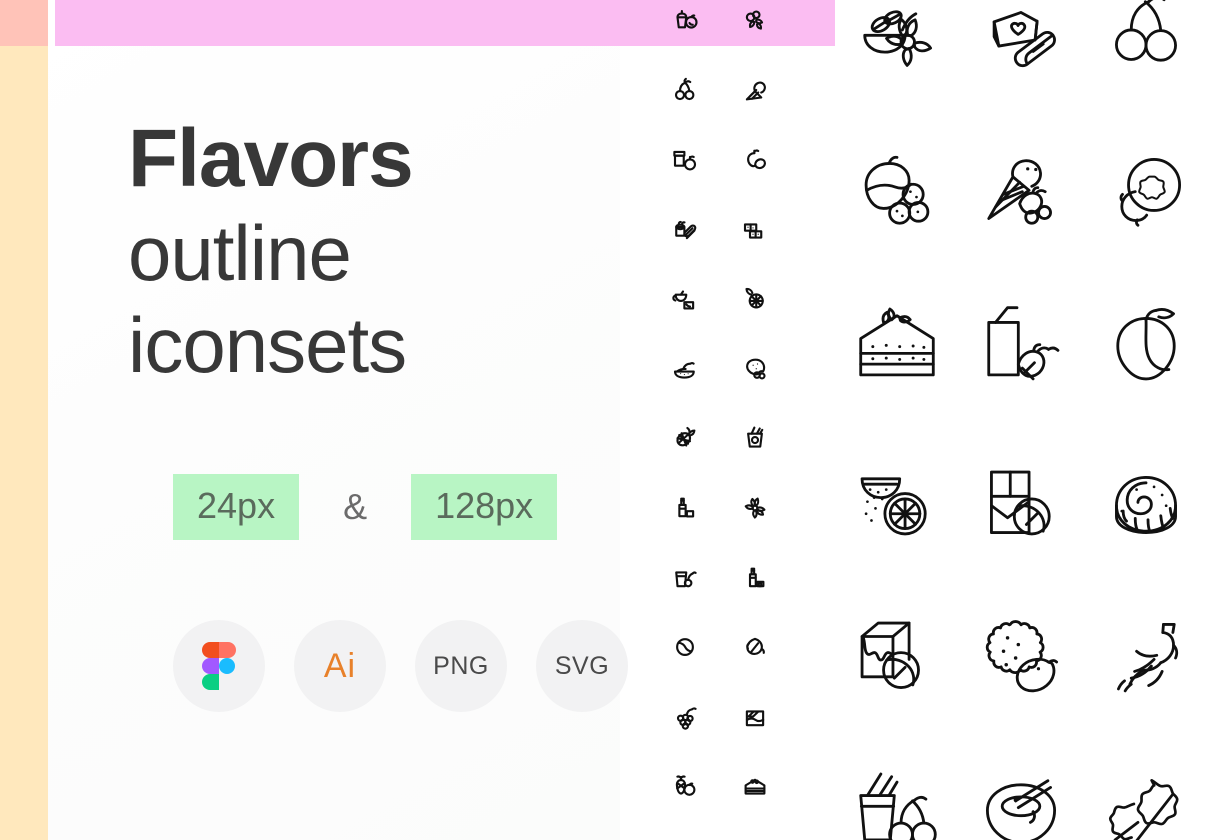 This screenshot has height=840, width=1208. I want to click on cereal-bowl-icon, so click(685, 369).